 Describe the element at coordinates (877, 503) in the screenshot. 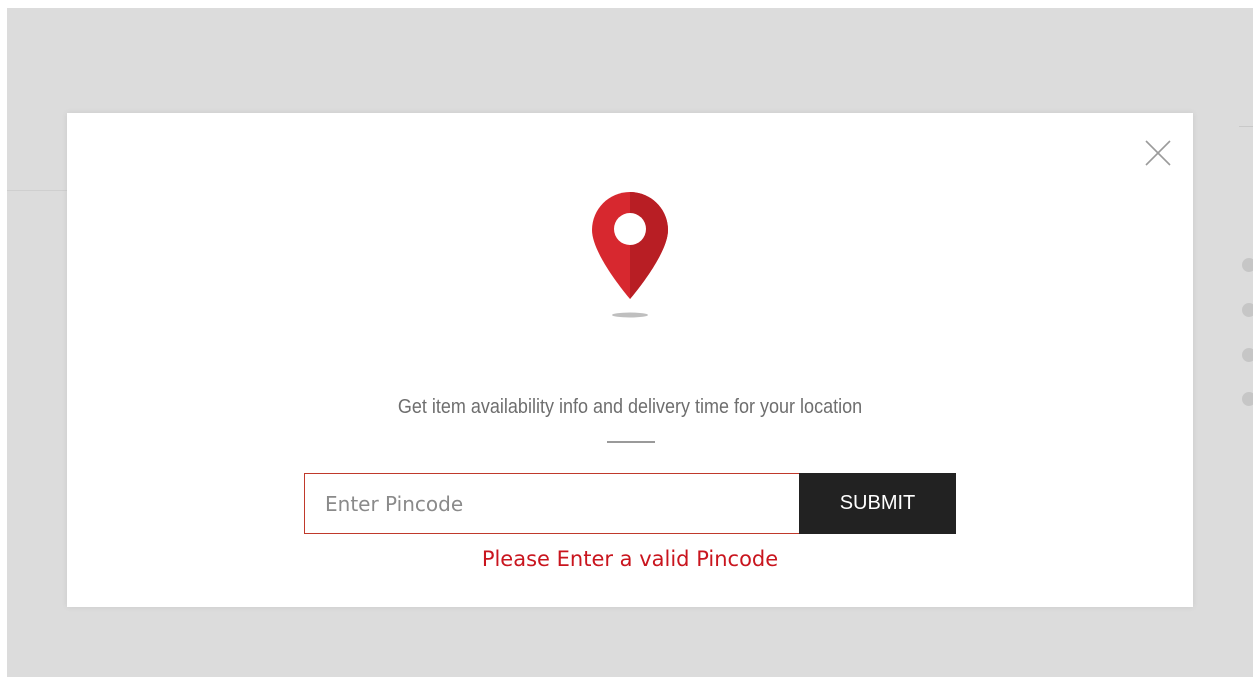

I see `submit-button: SUBMIT` at that location.